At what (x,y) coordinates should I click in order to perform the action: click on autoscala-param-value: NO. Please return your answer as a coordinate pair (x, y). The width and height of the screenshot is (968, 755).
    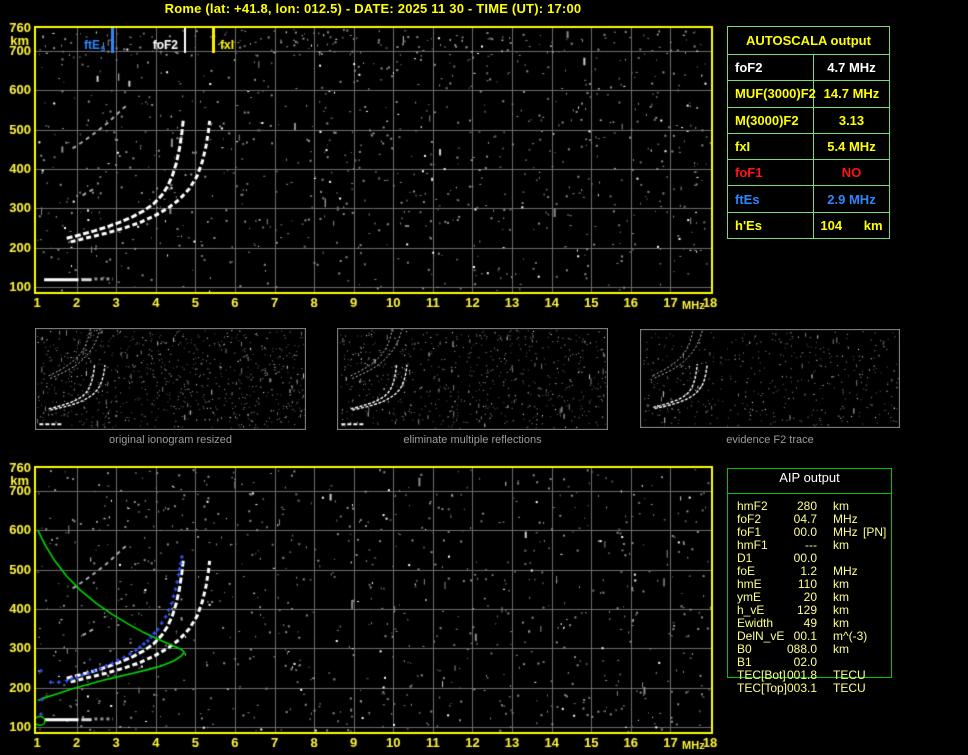
    Looking at the image, I should click on (851, 173).